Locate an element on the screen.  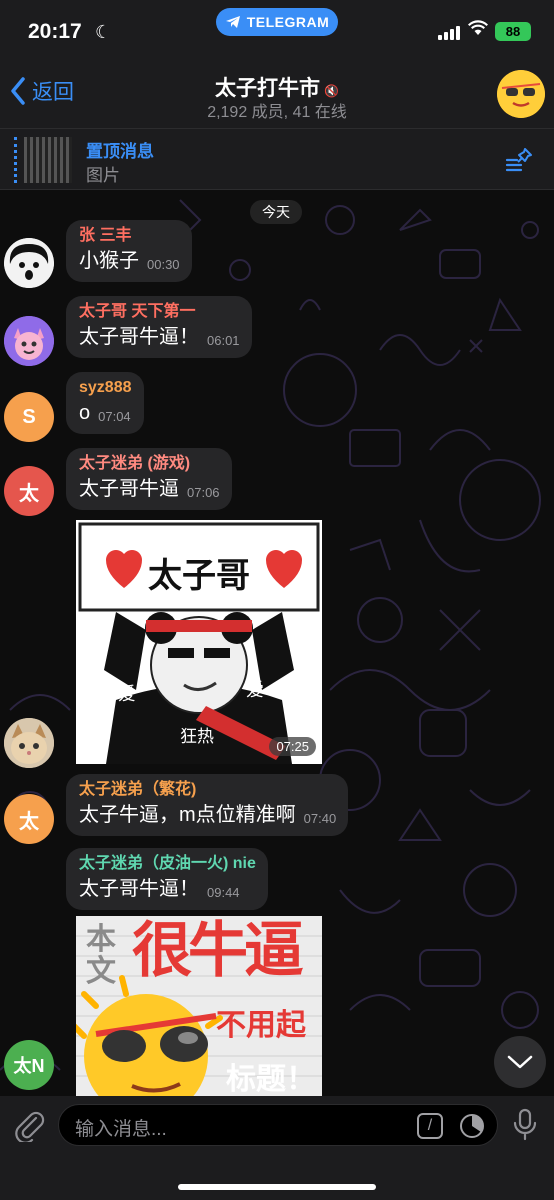
timer-button is located at coordinates (472, 1126).